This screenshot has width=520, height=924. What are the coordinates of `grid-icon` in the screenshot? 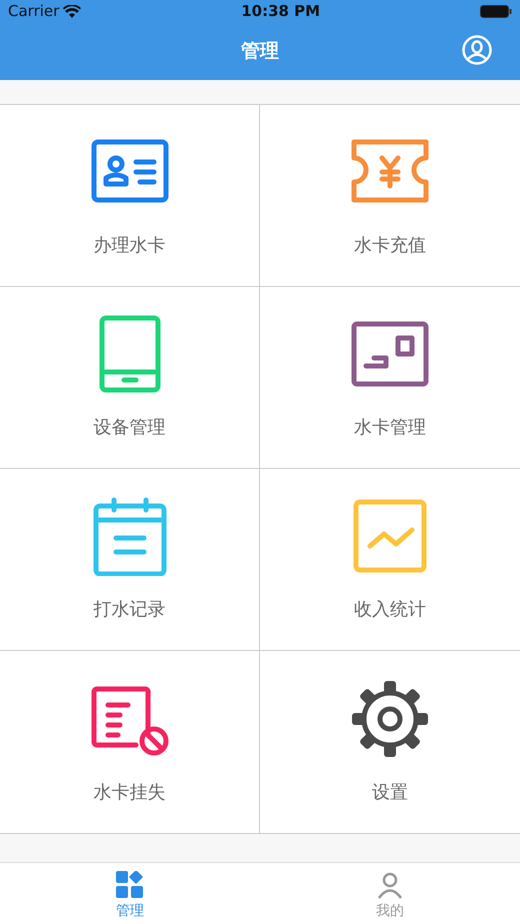 It's located at (130, 885).